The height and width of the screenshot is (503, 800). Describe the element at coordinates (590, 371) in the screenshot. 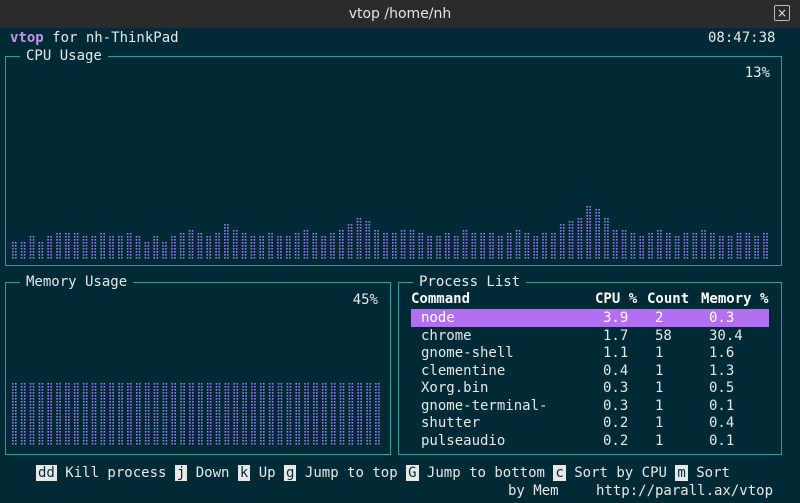

I see `process-row: clementine 0.4 1 1.3` at that location.